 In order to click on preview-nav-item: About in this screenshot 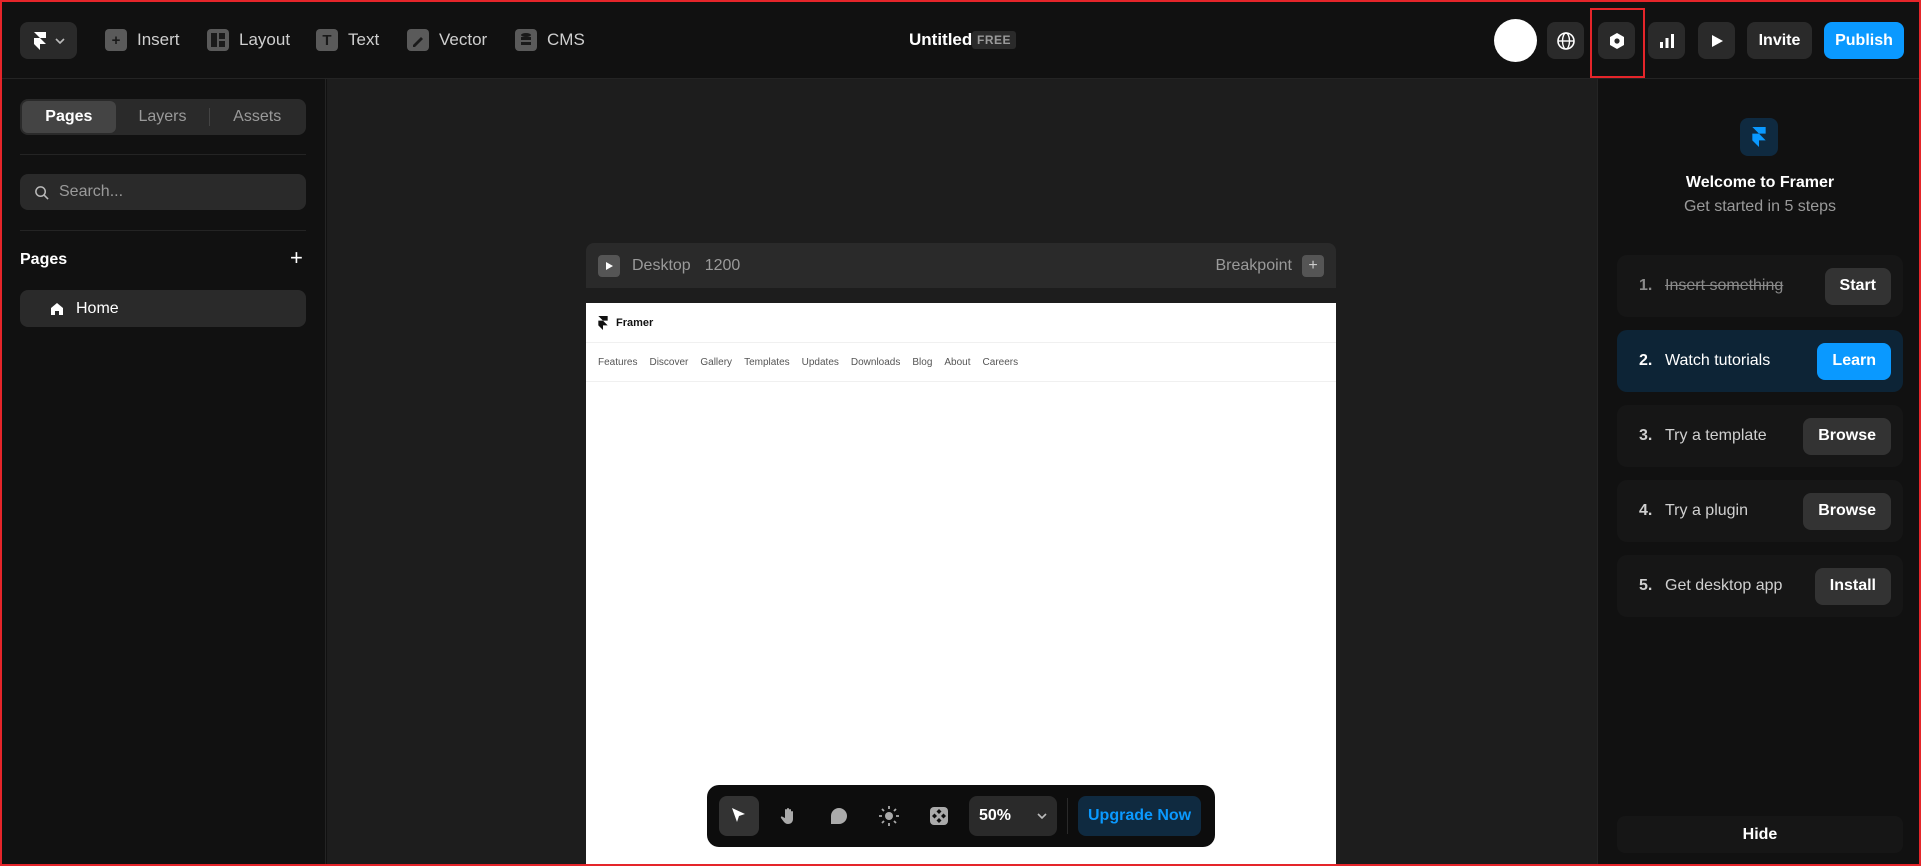, I will do `click(957, 362)`.